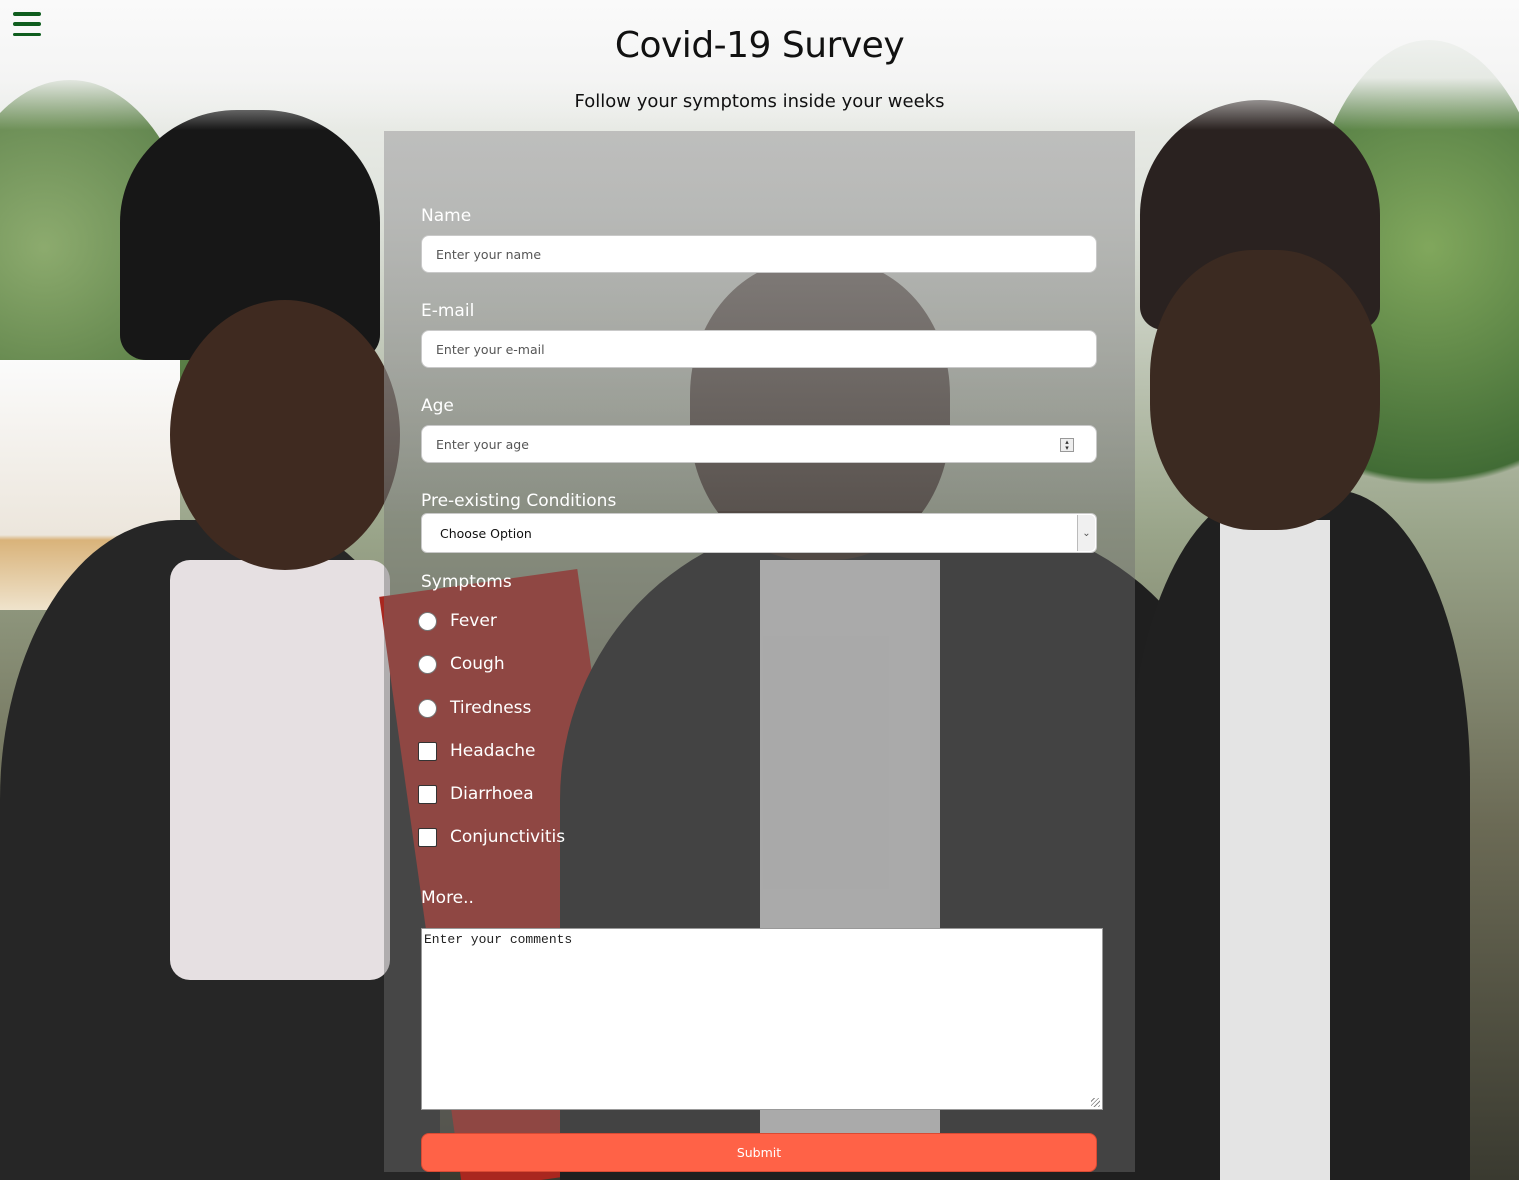  Describe the element at coordinates (489, 254) in the screenshot. I see `name-placeholder: Enter your name` at that location.